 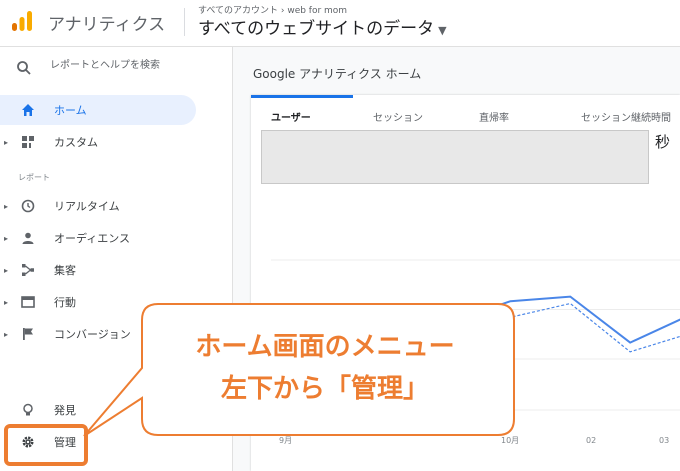 What do you see at coordinates (494, 116) in the screenshot?
I see `tab-bounce-rate: 直帰率` at bounding box center [494, 116].